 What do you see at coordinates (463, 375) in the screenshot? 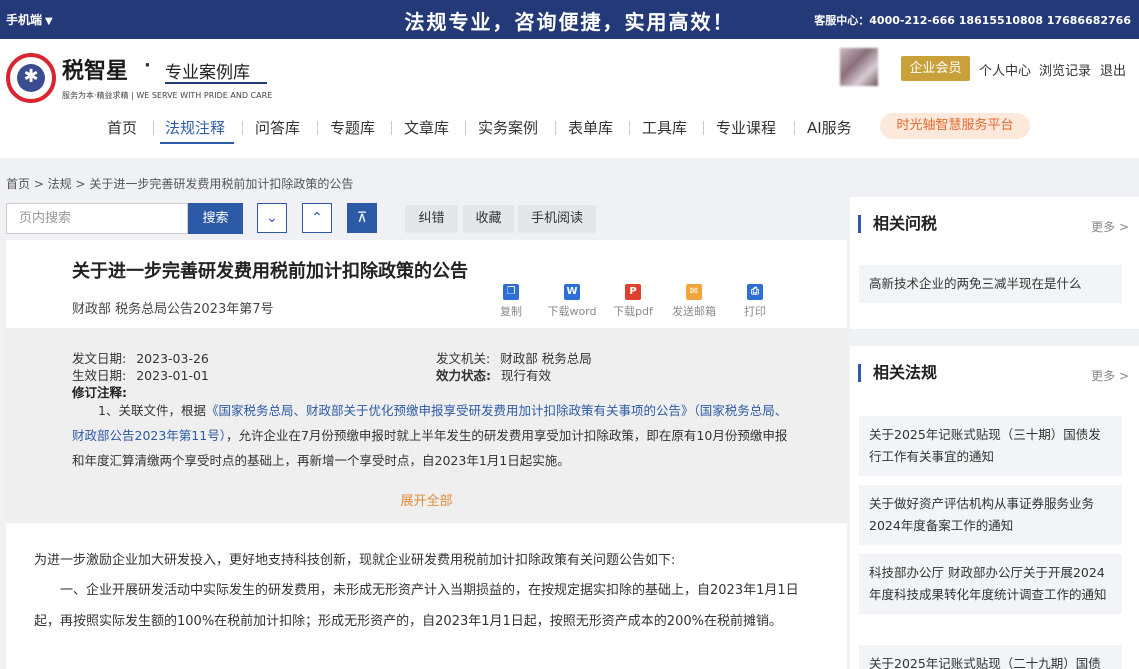
I see `status-key: 效力状态:` at bounding box center [463, 375].